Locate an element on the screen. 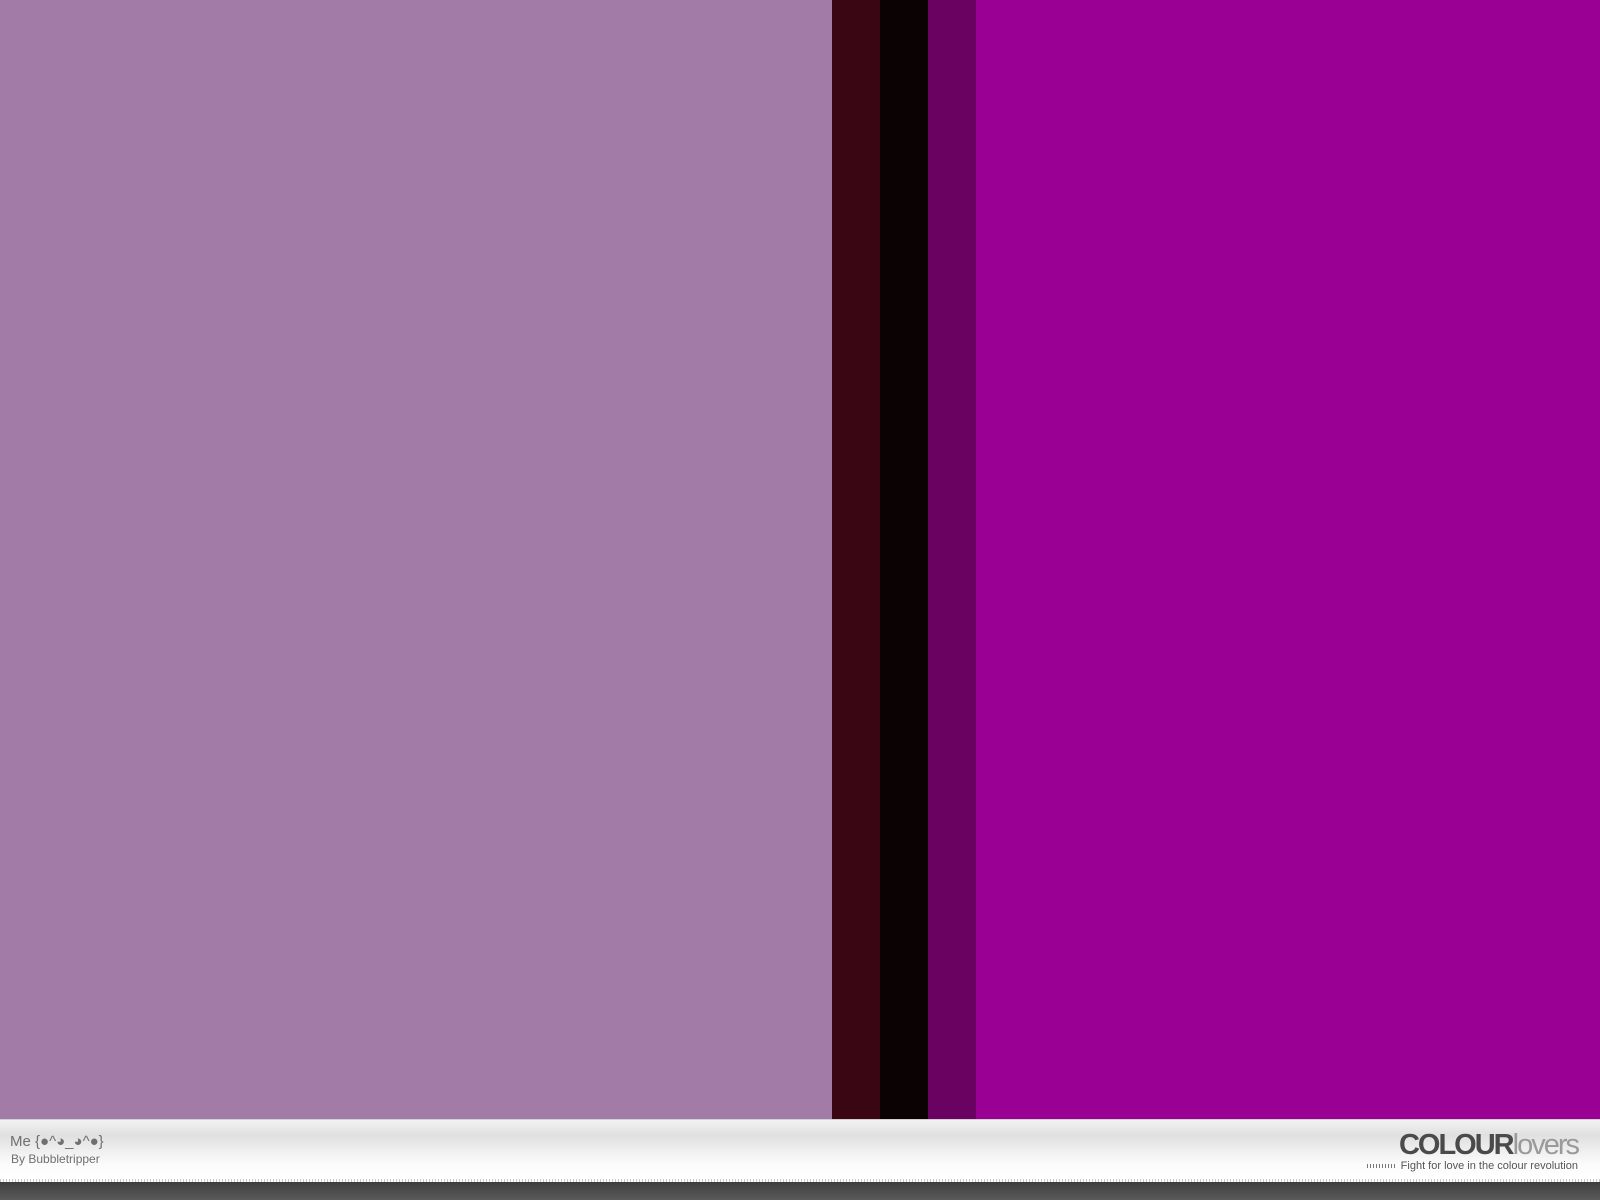 The image size is (1600, 1200). bottom-bar is located at coordinates (800, 1191).